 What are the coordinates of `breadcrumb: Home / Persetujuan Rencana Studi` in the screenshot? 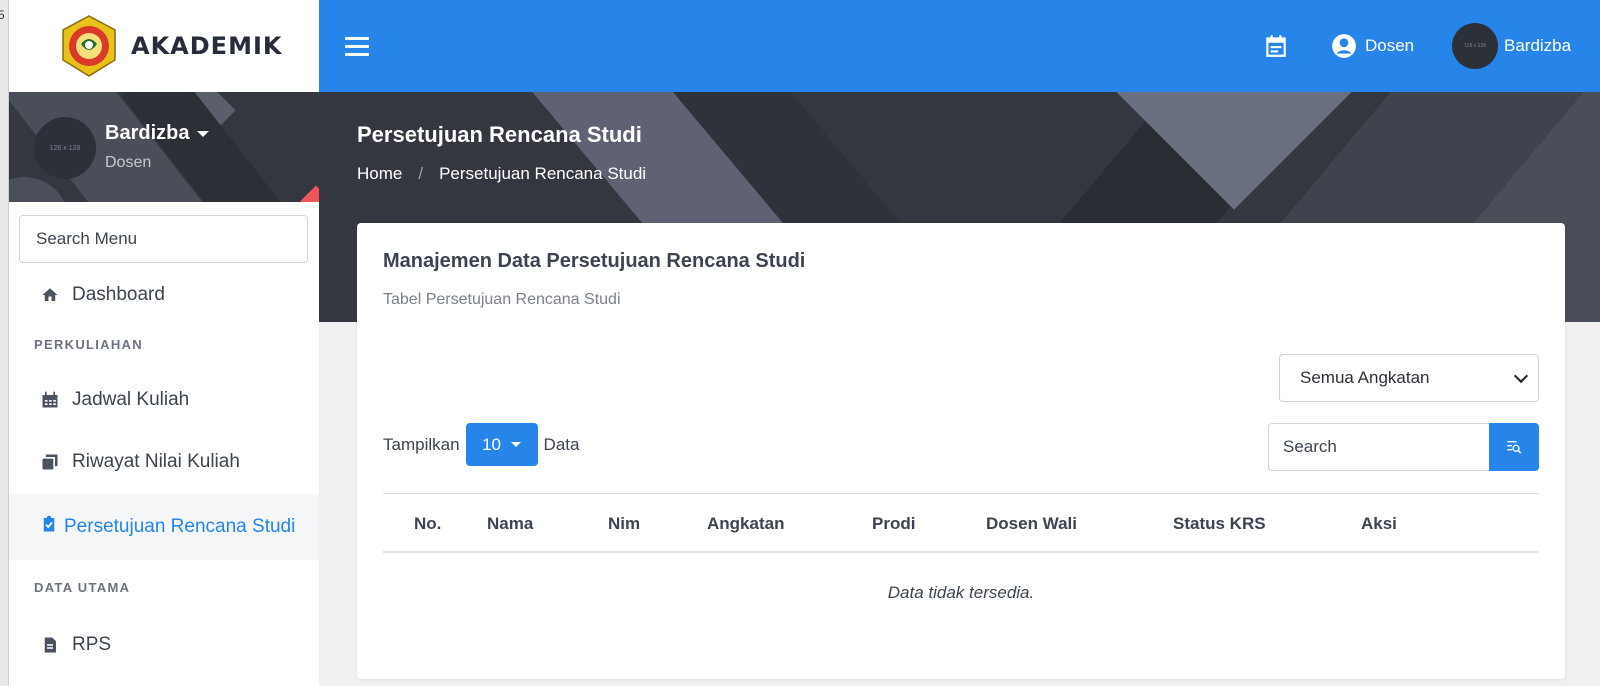 It's located at (501, 174).